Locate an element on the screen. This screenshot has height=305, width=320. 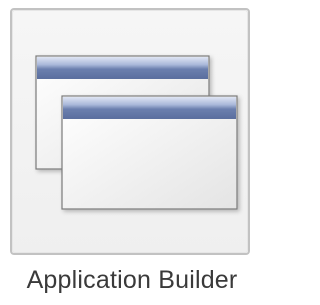
tile-label: Application Builder is located at coordinates (132, 280).